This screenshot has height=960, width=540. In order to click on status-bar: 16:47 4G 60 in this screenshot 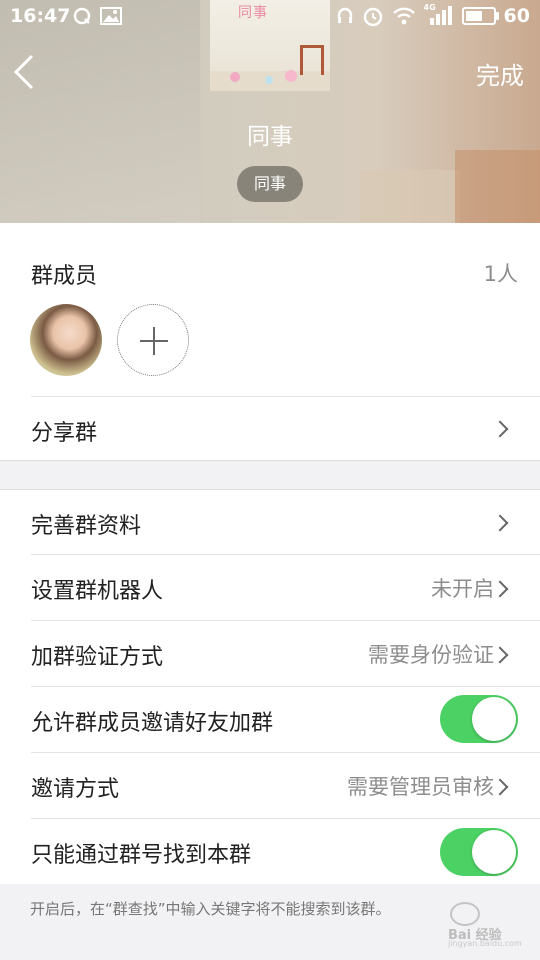, I will do `click(270, 17)`.